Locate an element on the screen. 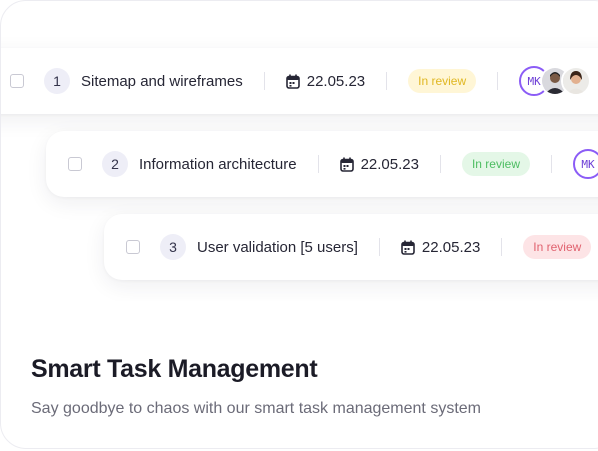 This screenshot has height=451, width=598. avatar is located at coordinates (576, 81).